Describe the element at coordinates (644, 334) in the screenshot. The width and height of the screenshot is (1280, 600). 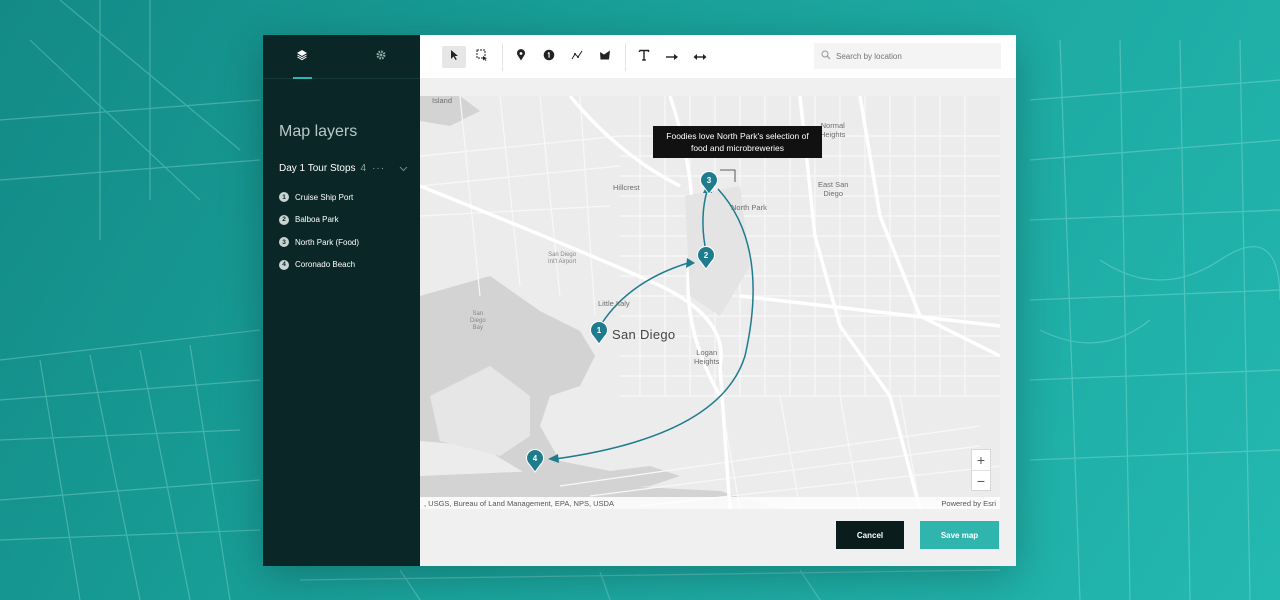
I see `map-label-san-diego: San Diego` at that location.